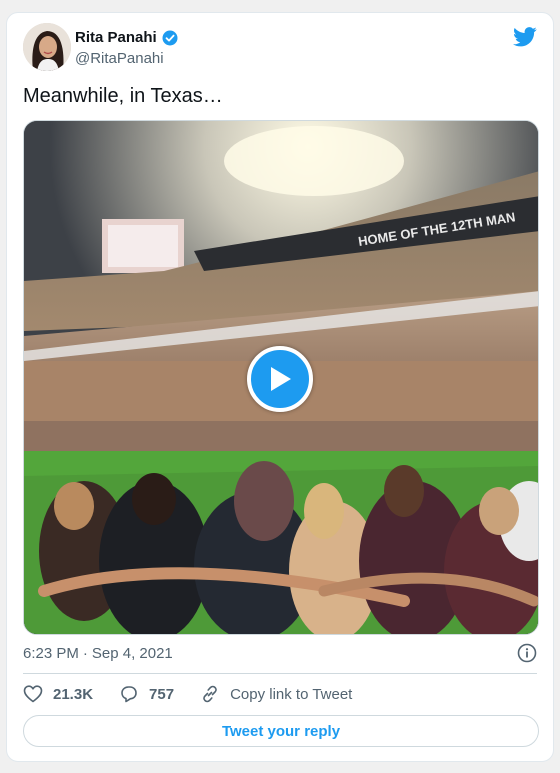 The width and height of the screenshot is (560, 773). I want to click on copy-link-label: Copy link to Tweet, so click(291, 694).